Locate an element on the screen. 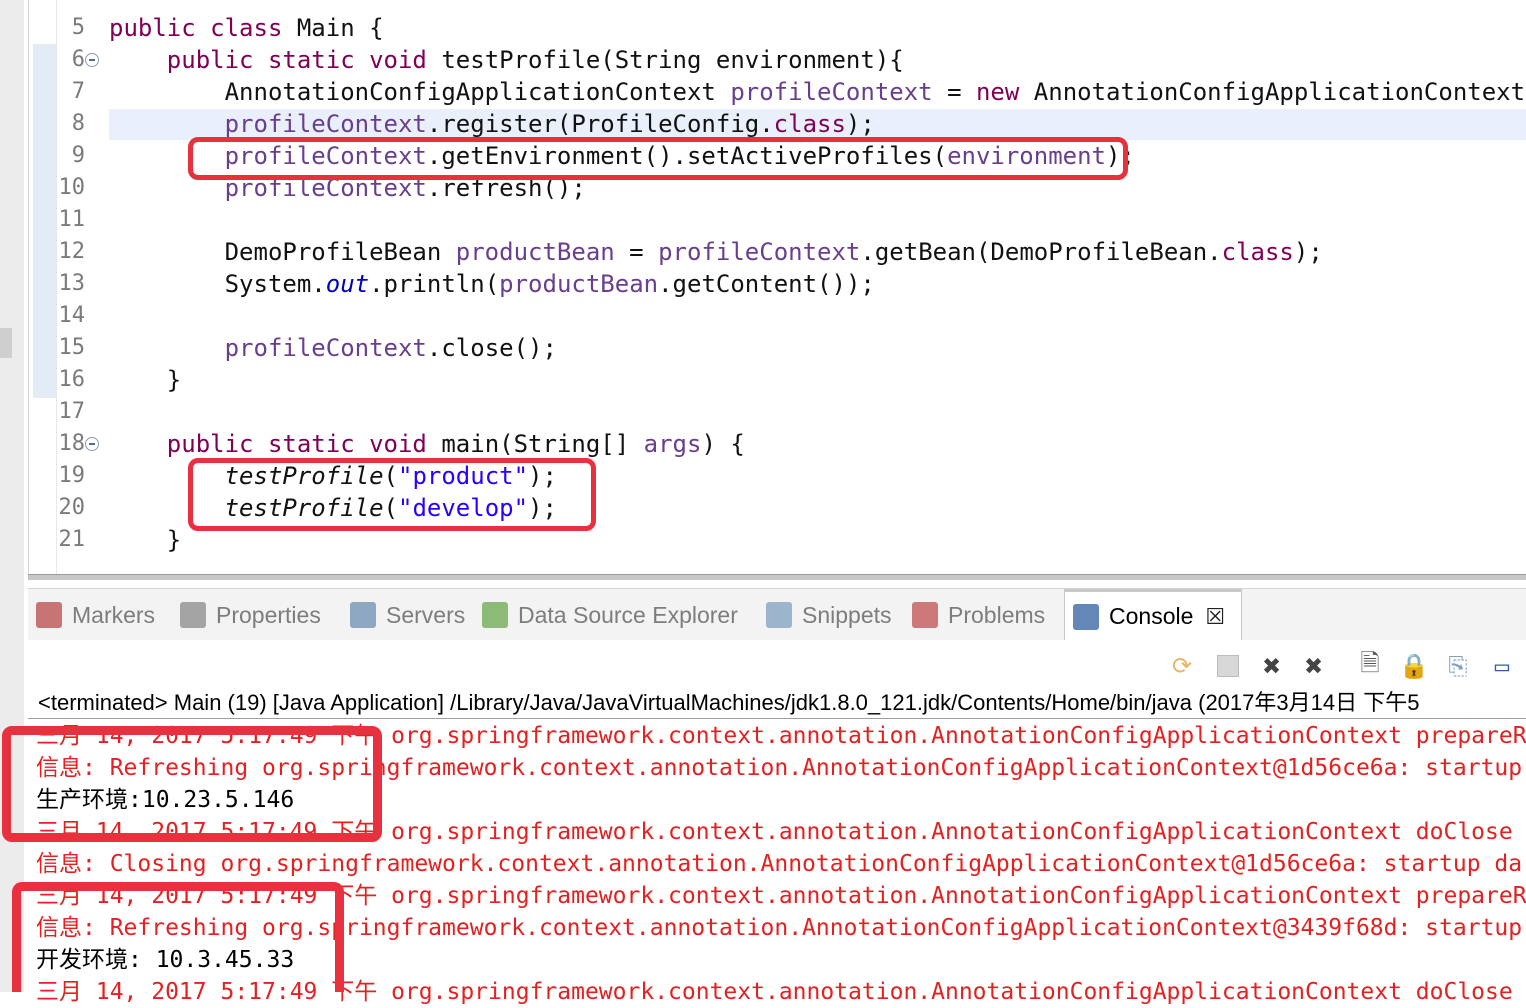 This screenshot has width=1526, height=1008. code-line: 15 profileContext.close(); is located at coordinates (777, 348).